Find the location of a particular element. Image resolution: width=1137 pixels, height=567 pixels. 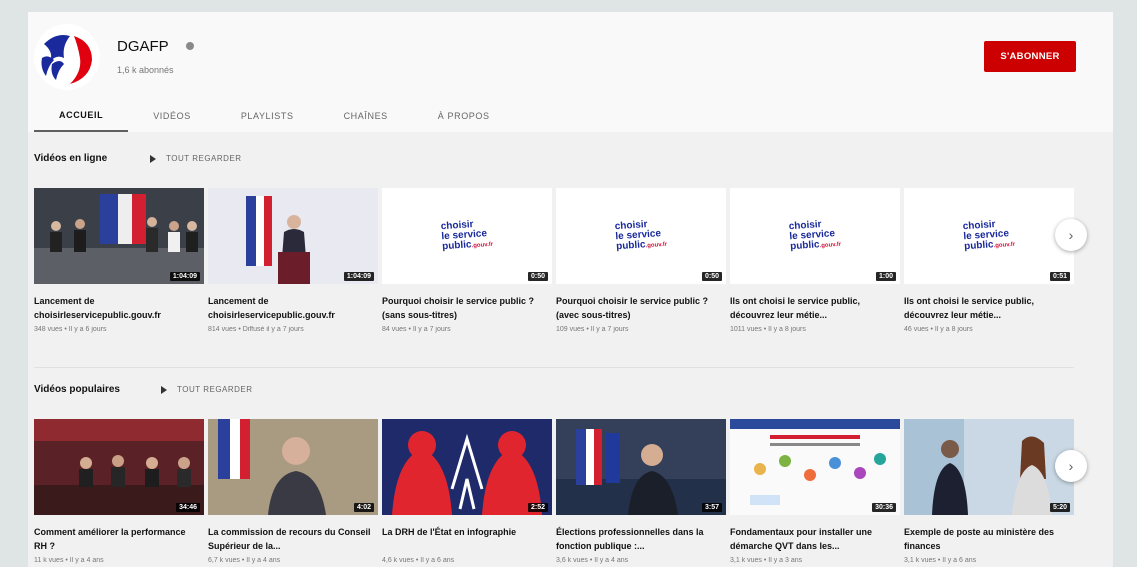

tab-a-propos: À PROPOS is located at coordinates (464, 116).